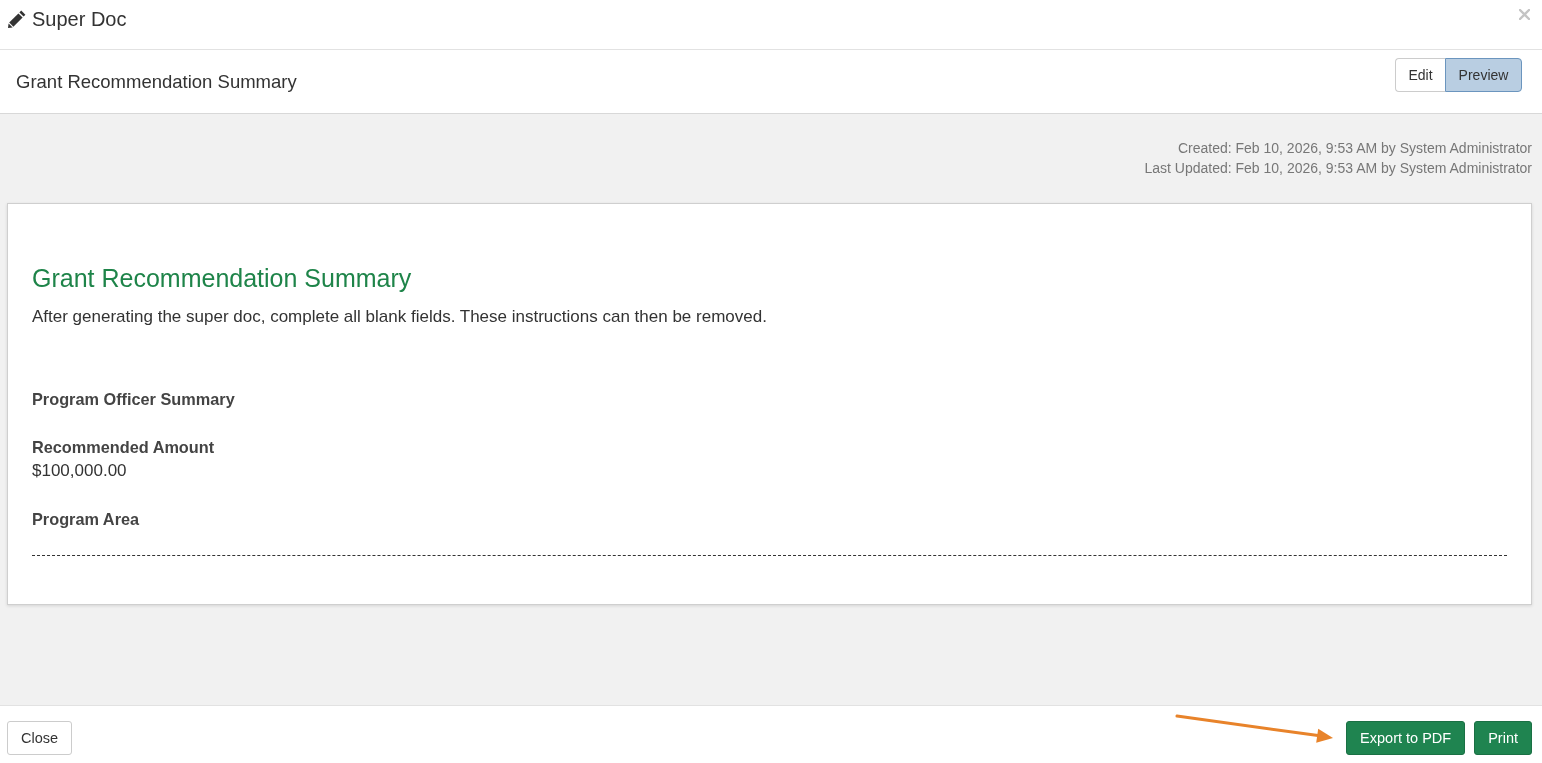 The width and height of the screenshot is (1542, 763). I want to click on instructions-text: After generating the super doc, complete all blank fields. These instructions can then be removed., so click(400, 317).